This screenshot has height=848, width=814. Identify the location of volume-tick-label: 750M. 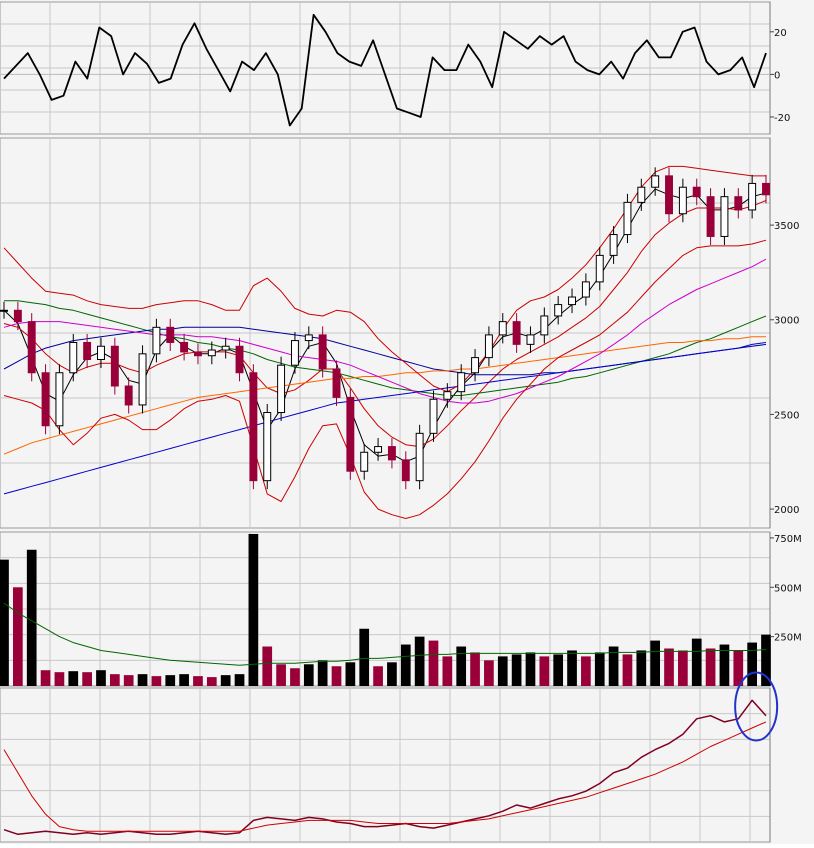
(788, 539).